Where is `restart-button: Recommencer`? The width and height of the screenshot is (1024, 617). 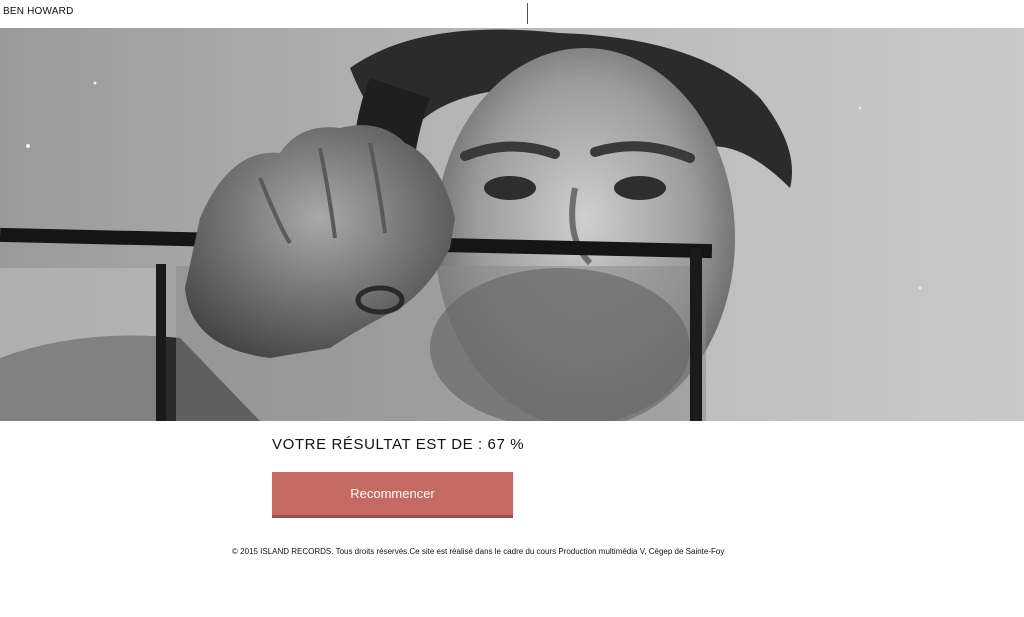
restart-button: Recommencer is located at coordinates (392, 495).